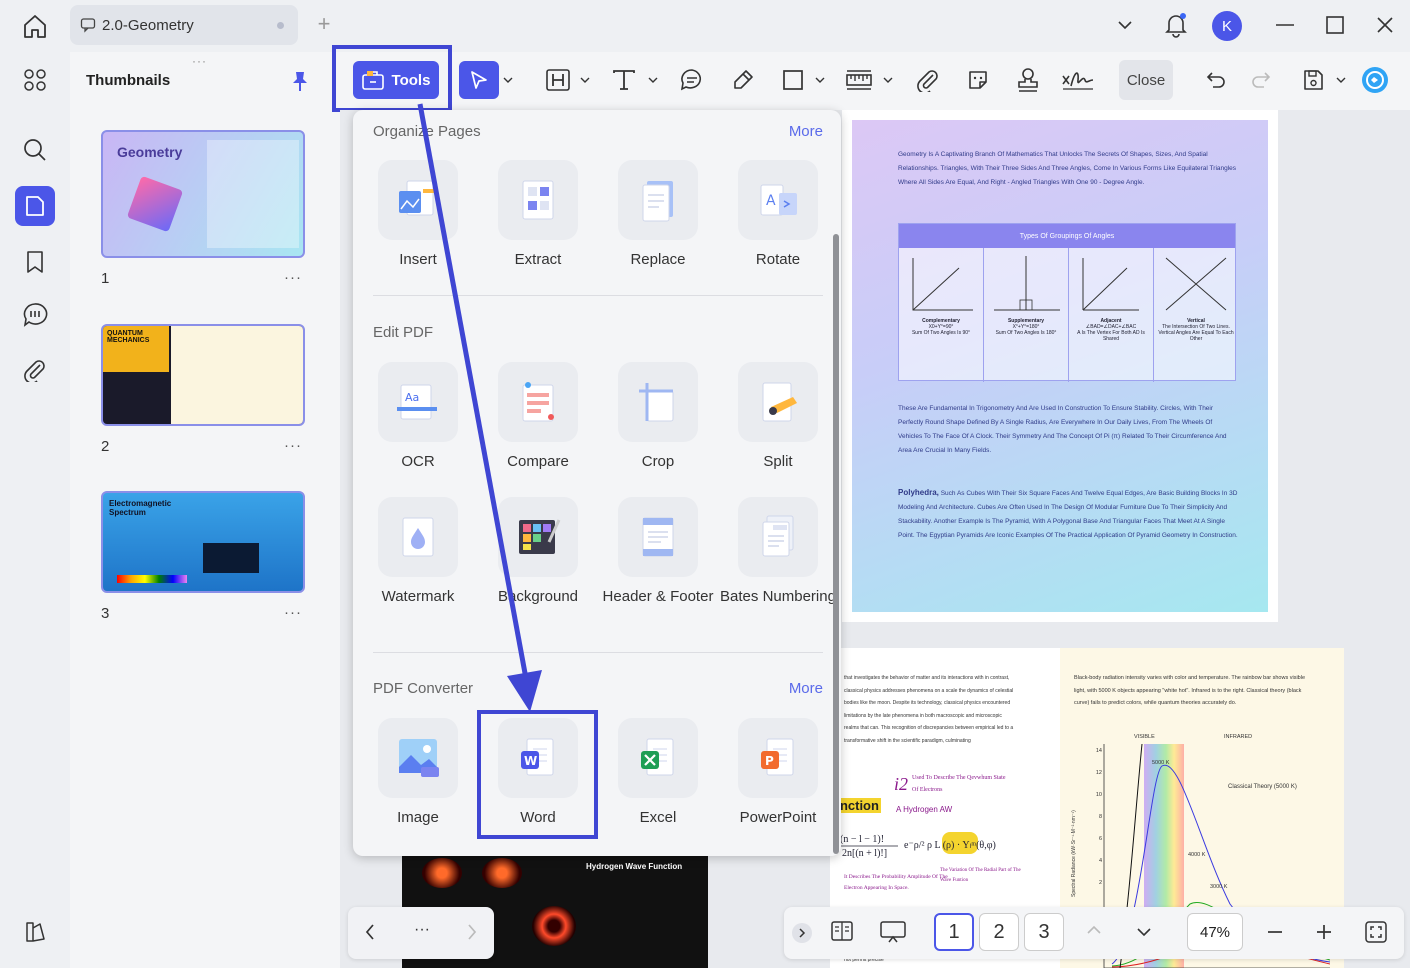 The height and width of the screenshot is (968, 1410). Describe the element at coordinates (538, 552) in the screenshot. I see `background-tool: Background` at that location.